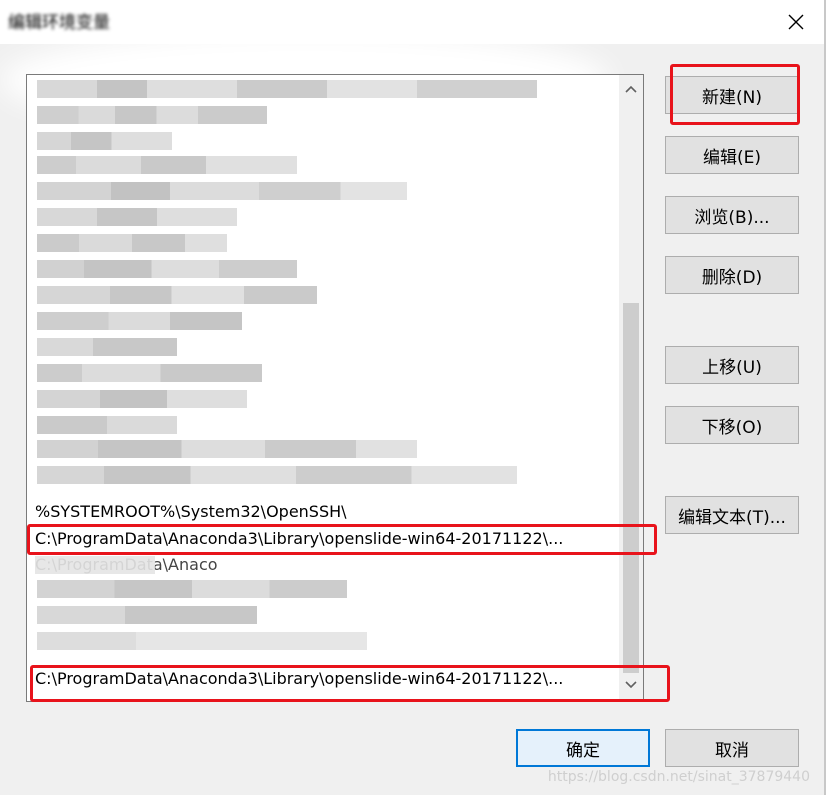  I want to click on edit-button: 编辑(E), so click(732, 155).